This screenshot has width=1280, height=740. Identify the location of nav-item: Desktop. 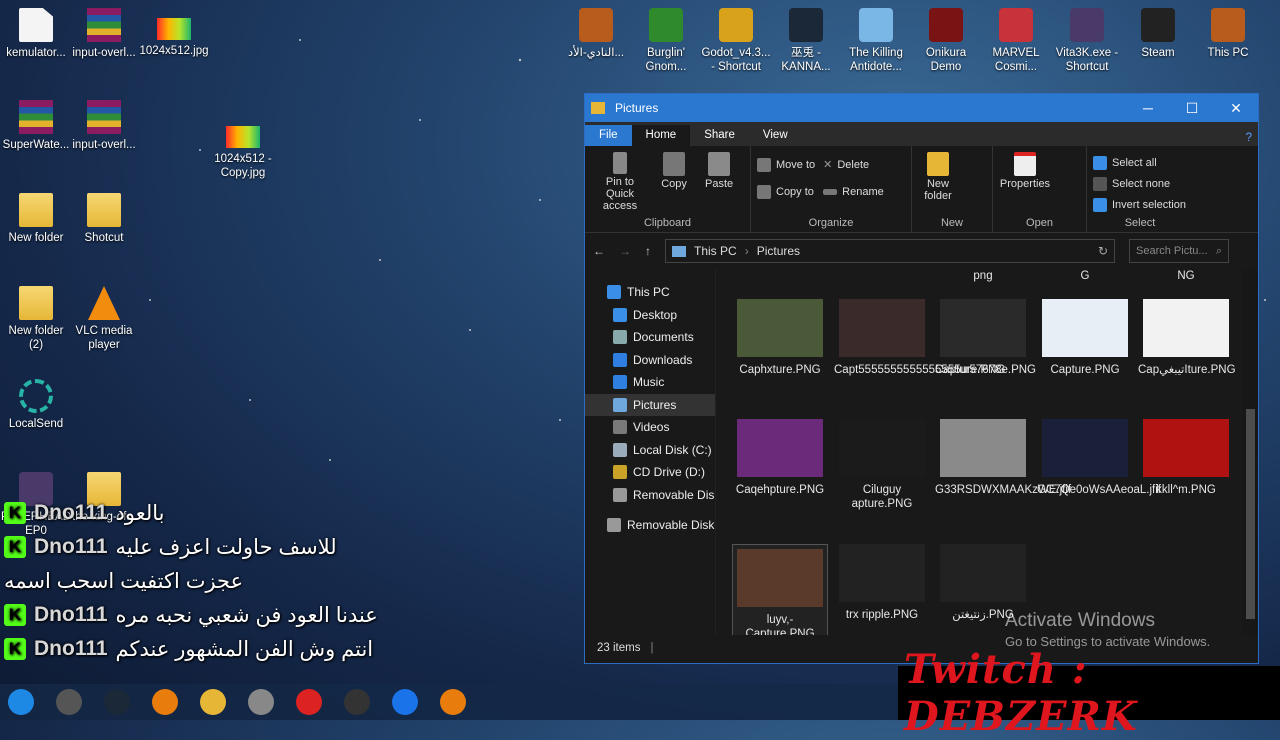
(650, 315).